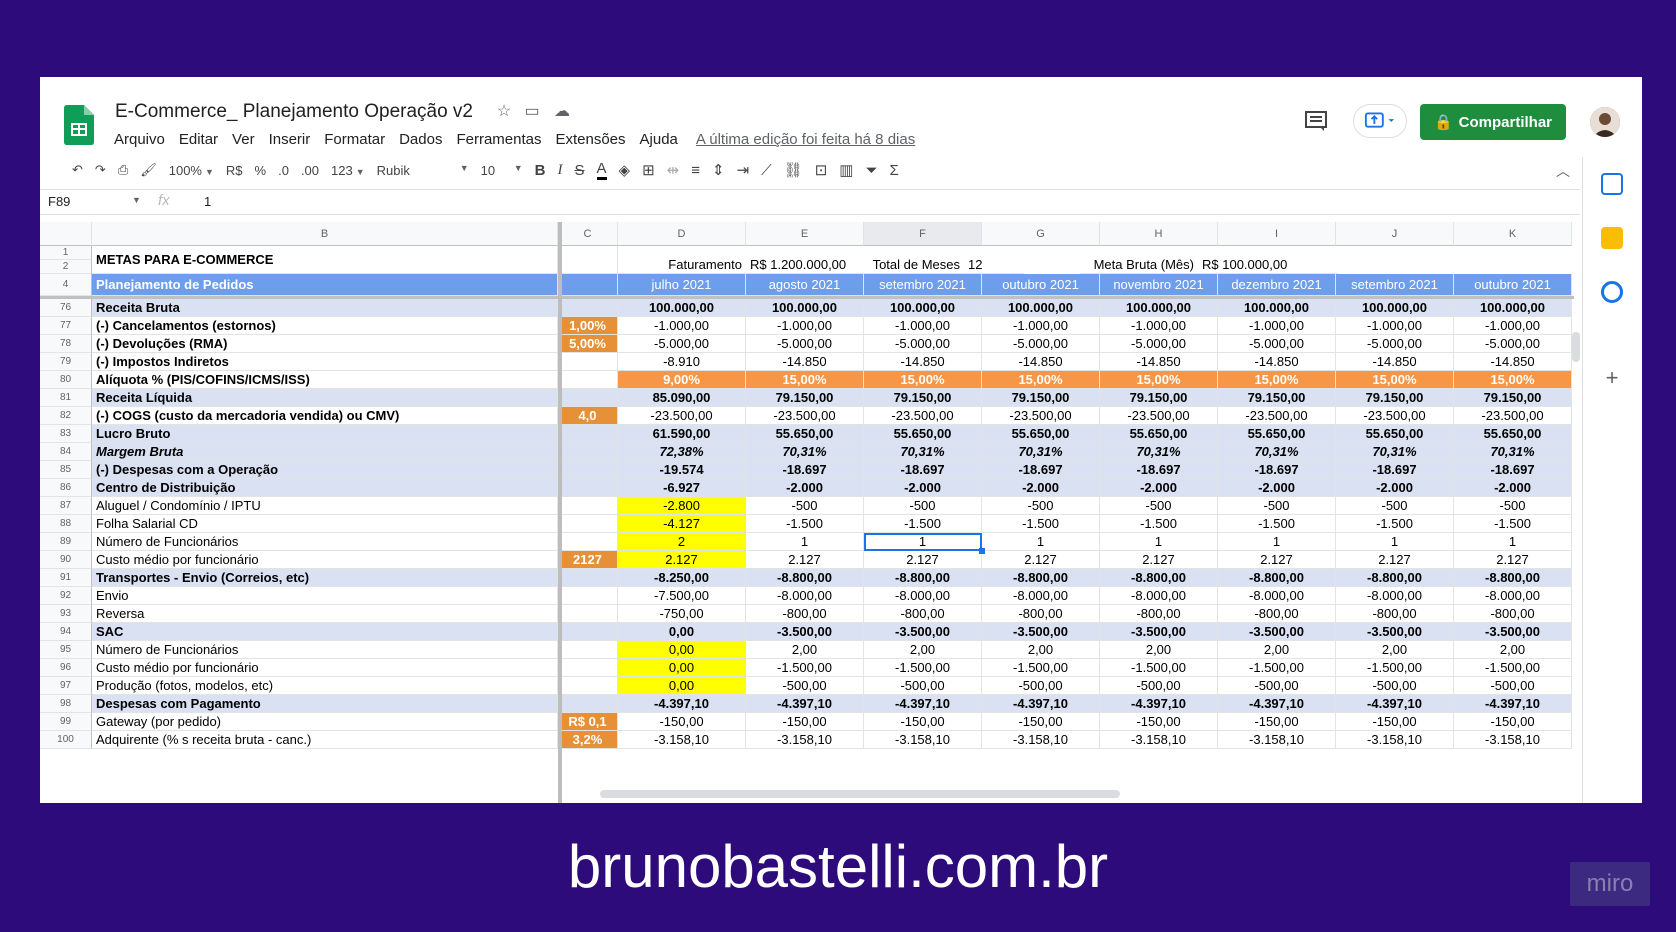  What do you see at coordinates (325, 434) in the screenshot?
I see `row-label: Lucro Bruto` at bounding box center [325, 434].